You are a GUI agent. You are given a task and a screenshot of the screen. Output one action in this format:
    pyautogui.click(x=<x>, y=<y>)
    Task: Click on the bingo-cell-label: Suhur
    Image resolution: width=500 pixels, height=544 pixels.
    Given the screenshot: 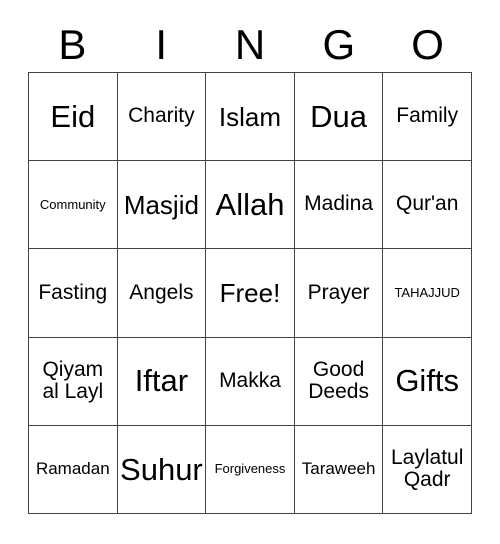 What is the action you would take?
    pyautogui.click(x=161, y=469)
    